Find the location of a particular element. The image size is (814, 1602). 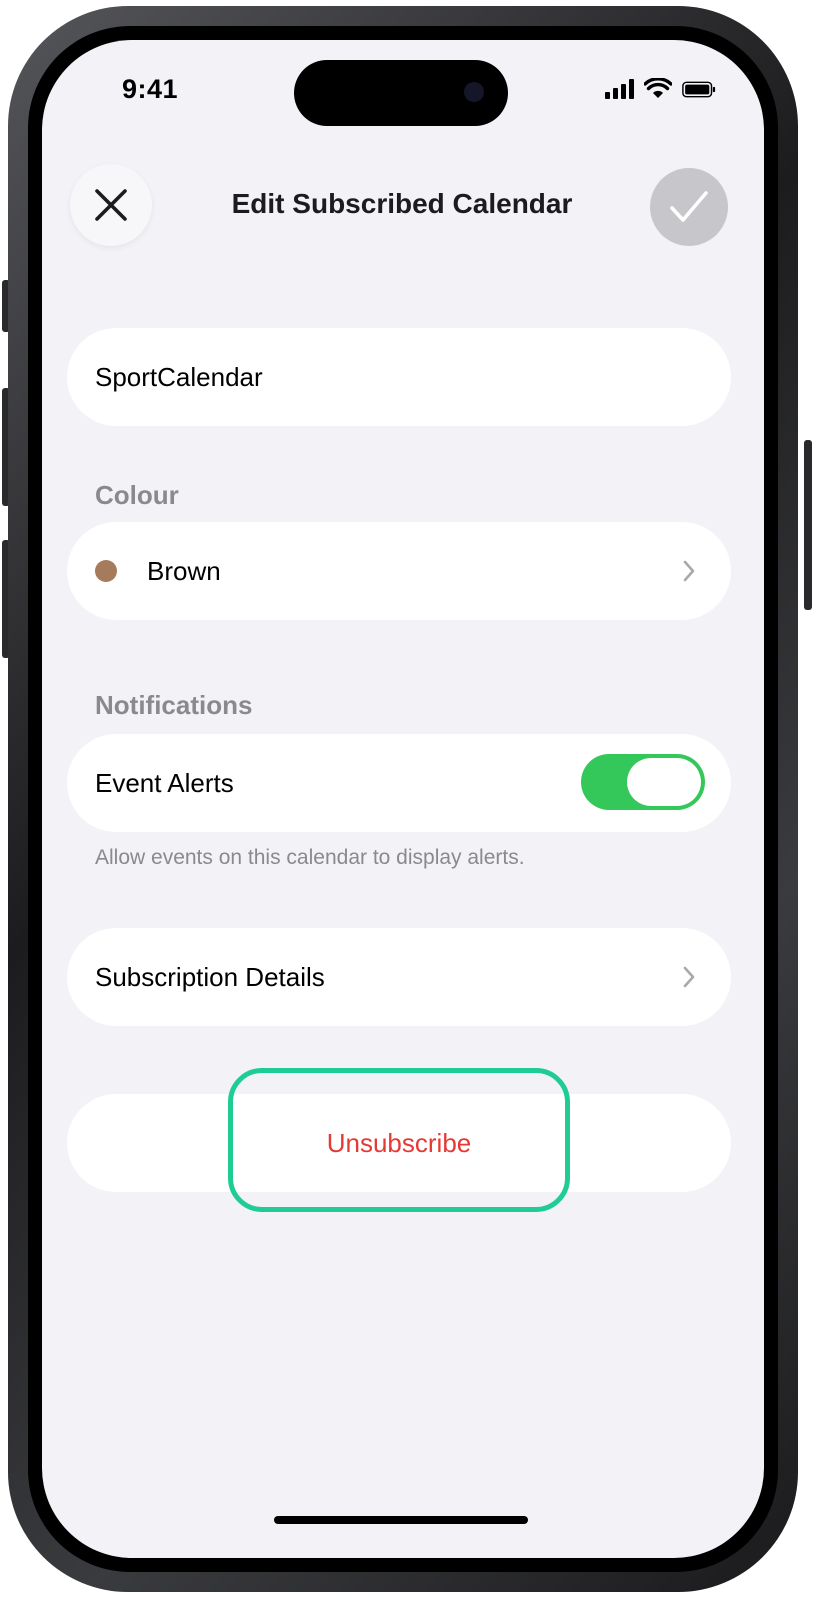

toggle-knob is located at coordinates (664, 782).